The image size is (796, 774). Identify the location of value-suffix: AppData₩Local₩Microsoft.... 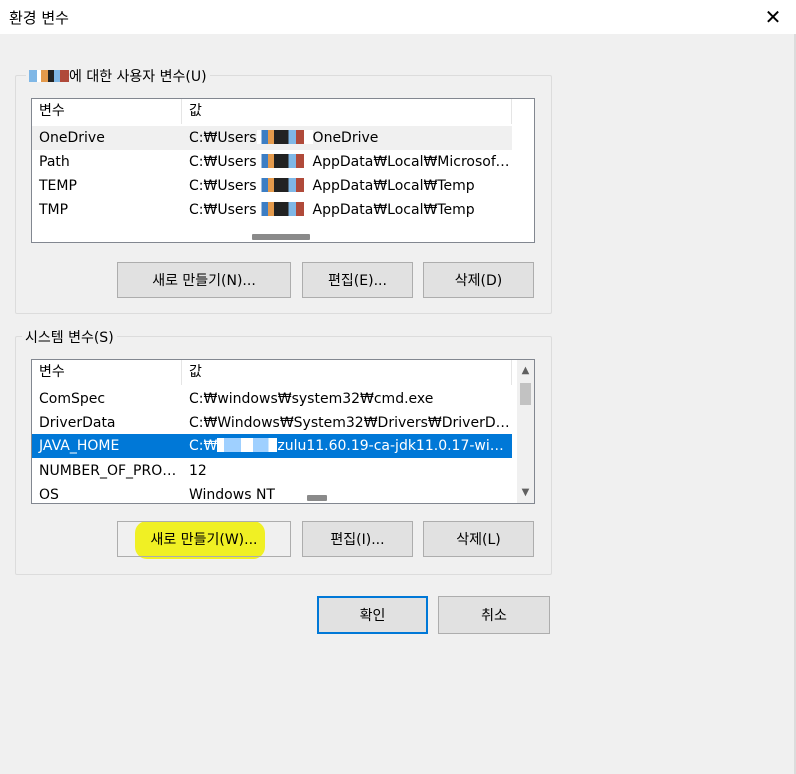
(412, 162).